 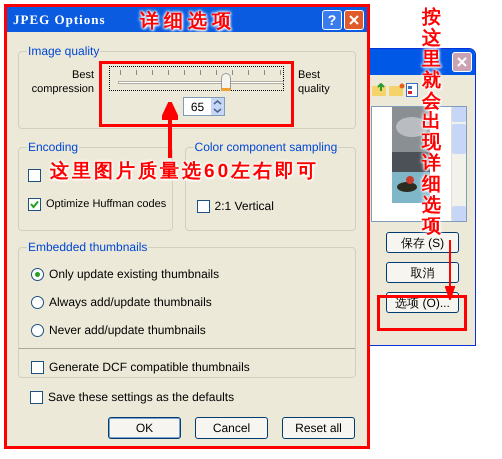 I want to click on radio-label: Never add/update thumbnails, so click(x=127, y=330).